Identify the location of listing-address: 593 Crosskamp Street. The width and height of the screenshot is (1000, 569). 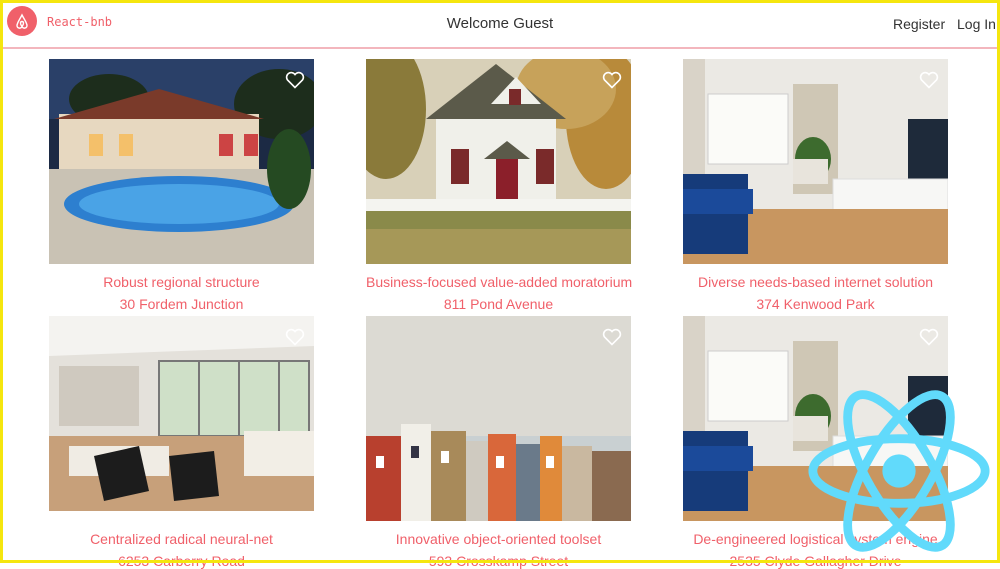
(498, 561).